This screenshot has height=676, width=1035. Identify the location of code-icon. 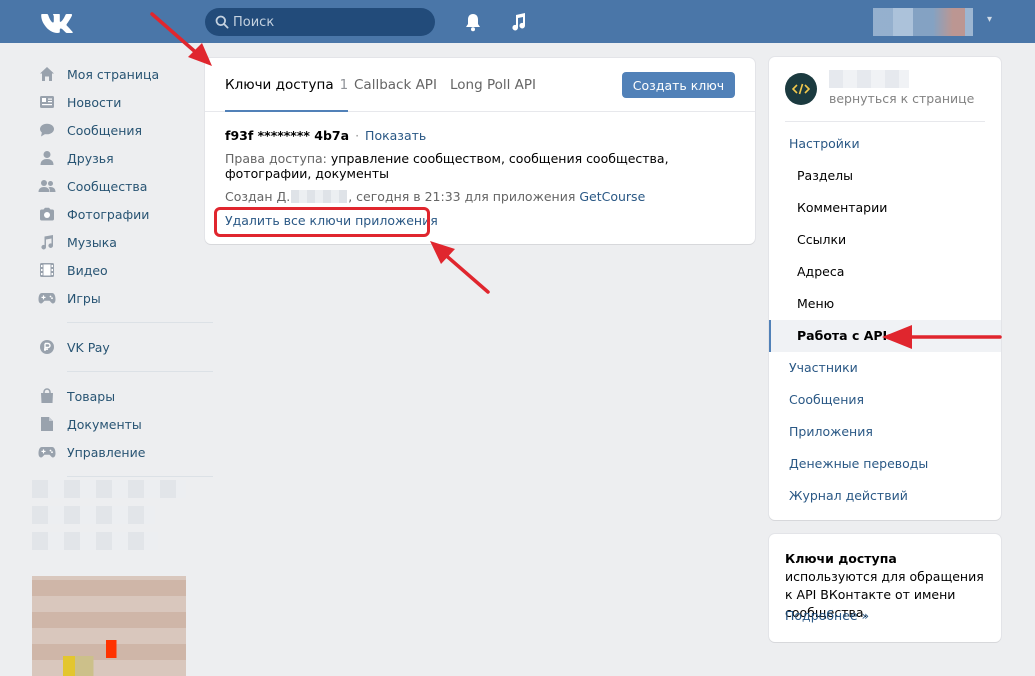
(801, 89).